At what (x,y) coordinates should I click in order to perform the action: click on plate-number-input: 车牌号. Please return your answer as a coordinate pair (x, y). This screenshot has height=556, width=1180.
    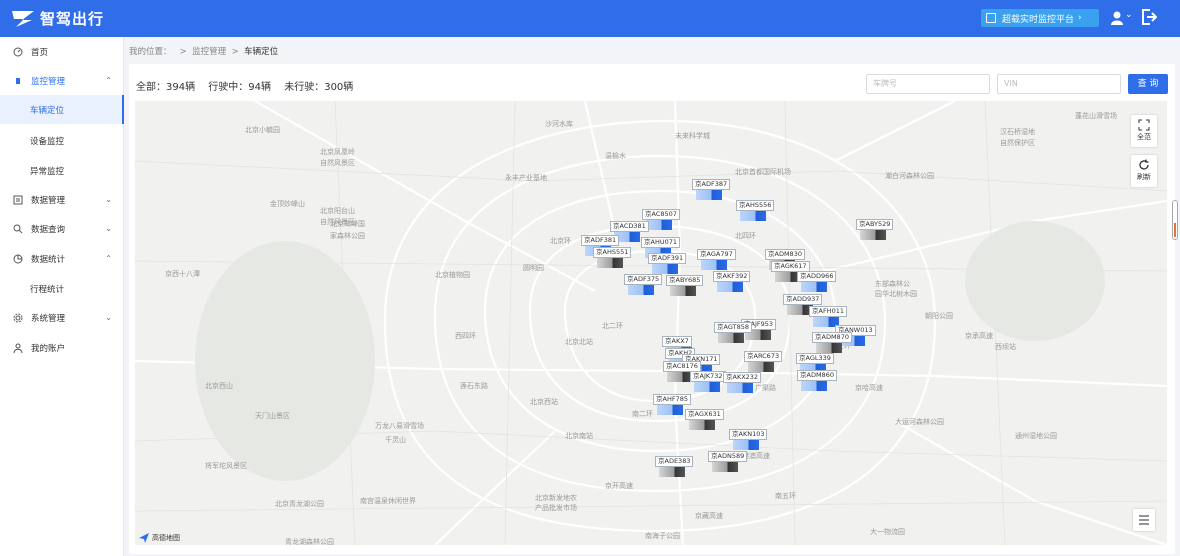
    Looking at the image, I should click on (928, 84).